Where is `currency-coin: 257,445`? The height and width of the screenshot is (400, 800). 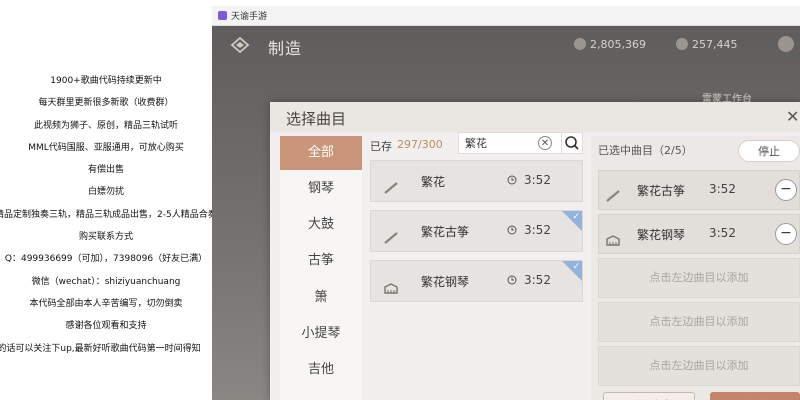 currency-coin: 257,445 is located at coordinates (707, 44).